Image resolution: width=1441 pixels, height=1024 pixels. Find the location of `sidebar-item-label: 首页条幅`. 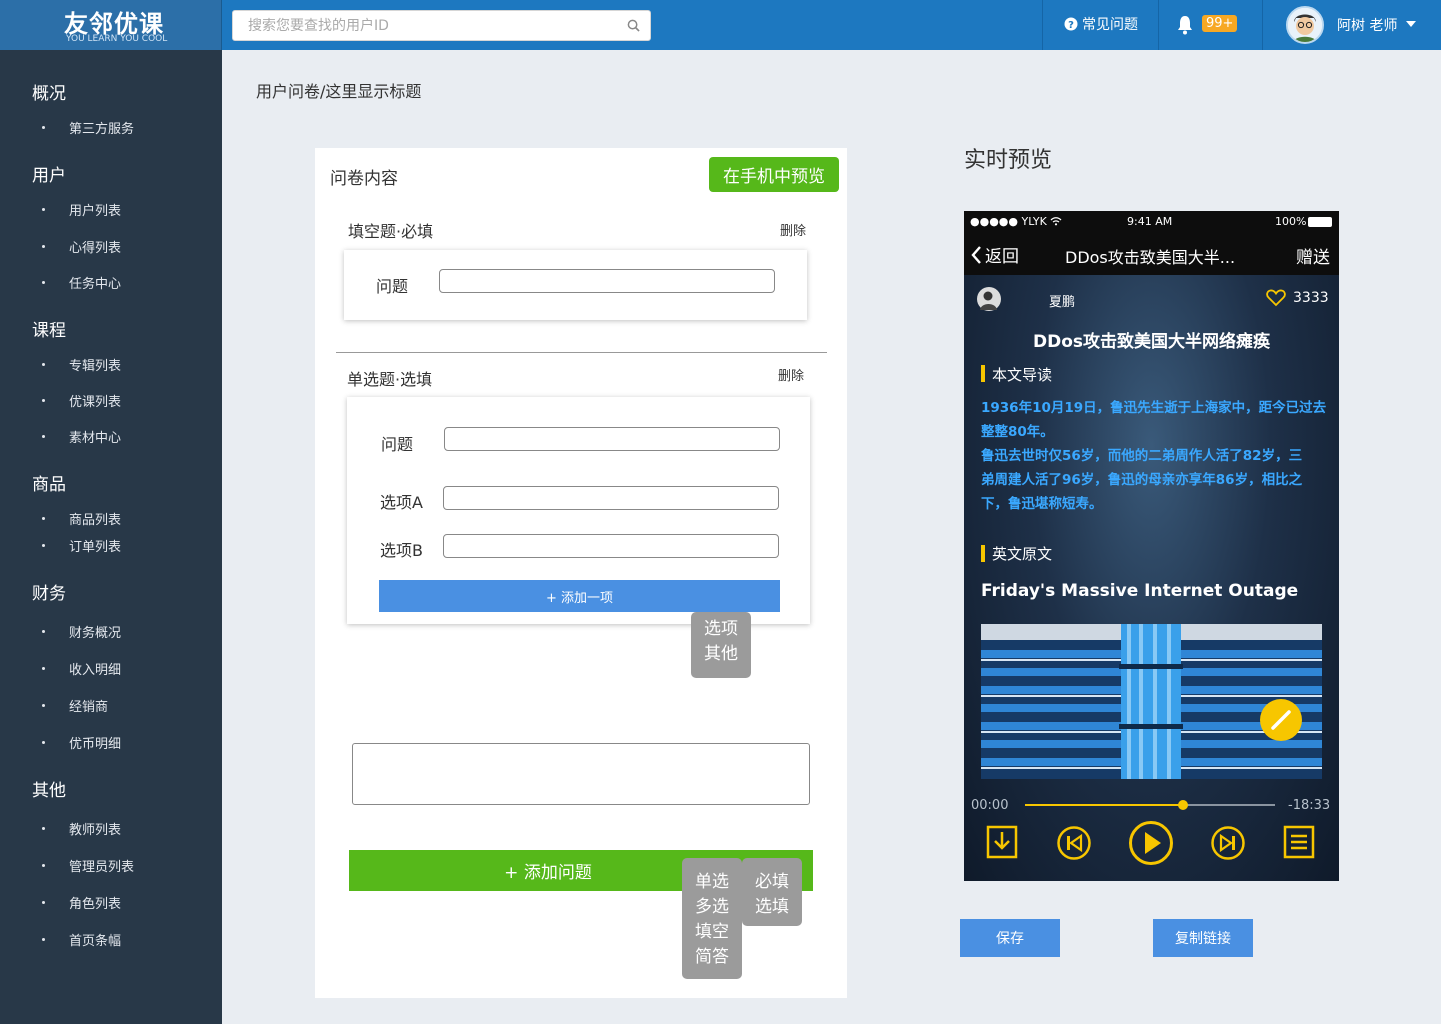

sidebar-item-label: 首页条幅 is located at coordinates (95, 941).